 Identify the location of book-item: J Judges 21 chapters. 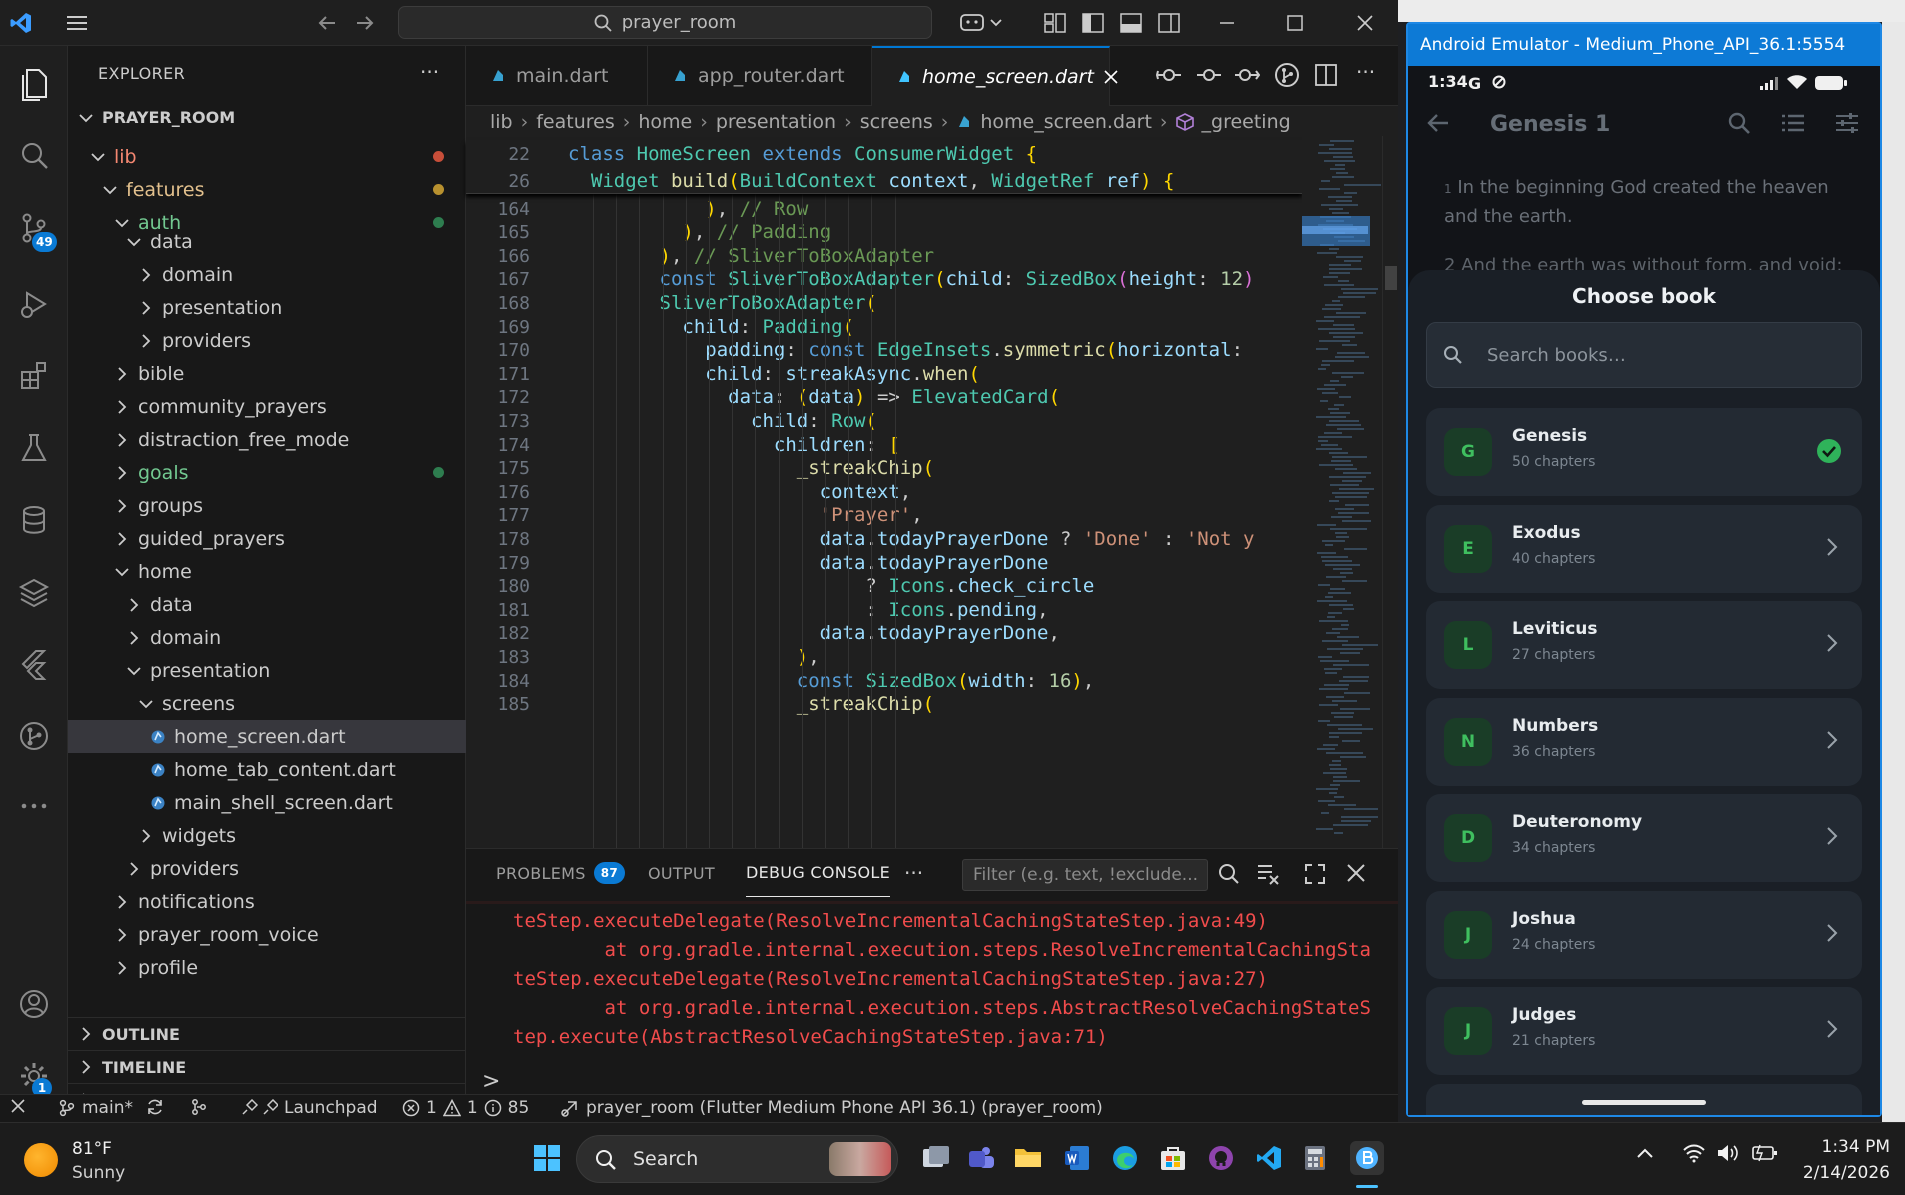
(1644, 1031).